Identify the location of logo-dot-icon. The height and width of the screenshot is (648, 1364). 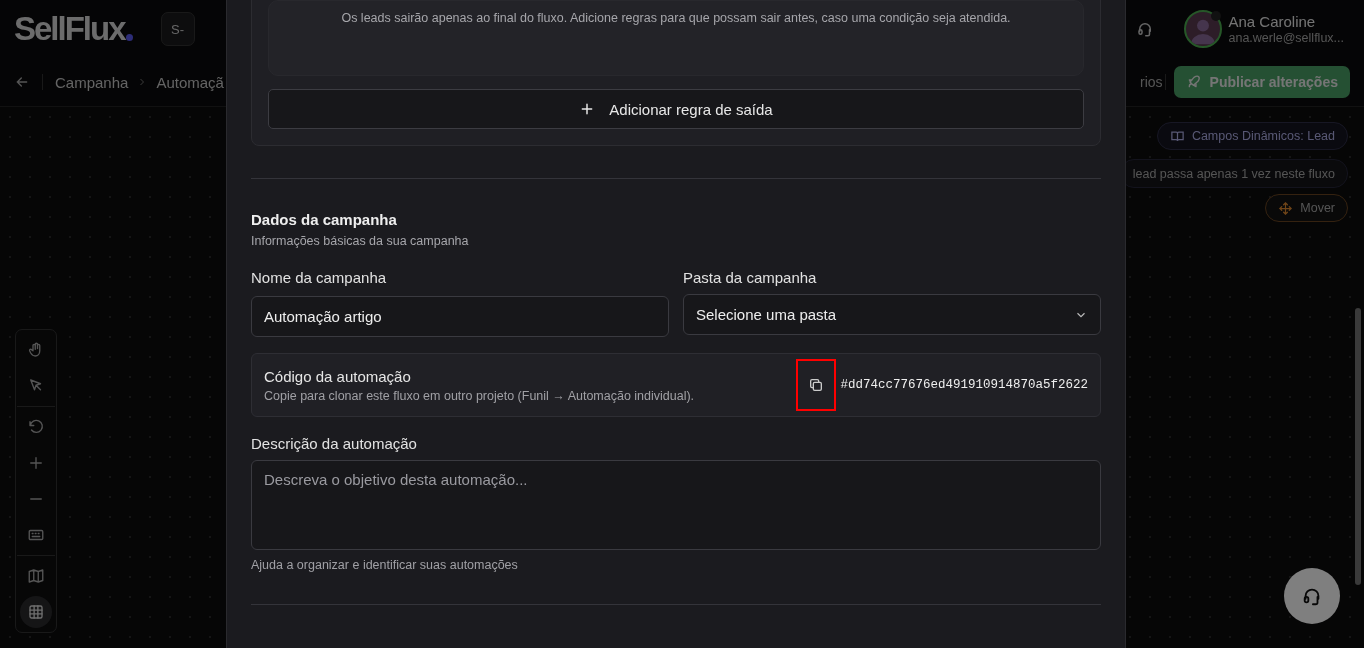
(129, 37).